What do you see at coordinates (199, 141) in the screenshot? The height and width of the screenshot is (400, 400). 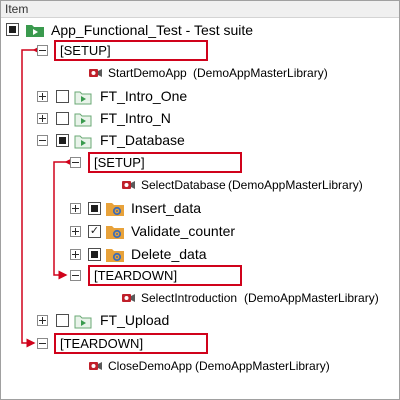 I see `tree-row-testcase: FT_Database` at bounding box center [199, 141].